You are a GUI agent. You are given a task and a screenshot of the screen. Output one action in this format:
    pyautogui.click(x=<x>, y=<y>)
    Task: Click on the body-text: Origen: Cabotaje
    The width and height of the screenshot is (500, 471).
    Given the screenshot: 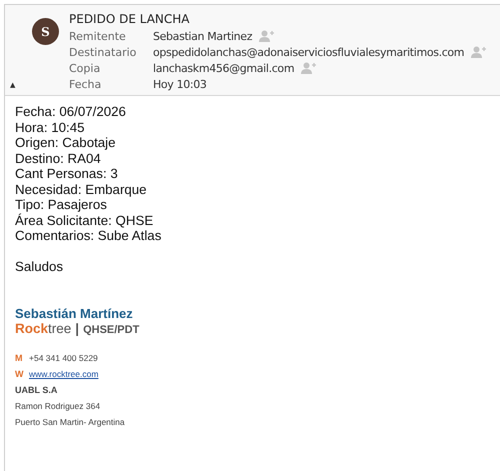 What is the action you would take?
    pyautogui.click(x=66, y=142)
    